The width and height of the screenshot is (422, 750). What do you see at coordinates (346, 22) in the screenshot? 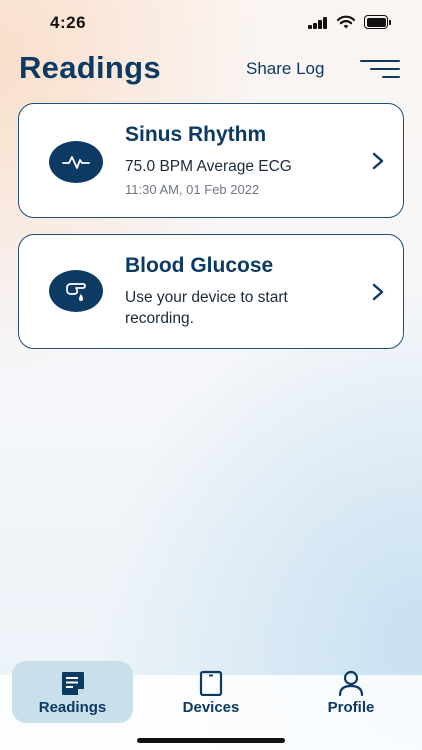
I see `wifi-icon` at bounding box center [346, 22].